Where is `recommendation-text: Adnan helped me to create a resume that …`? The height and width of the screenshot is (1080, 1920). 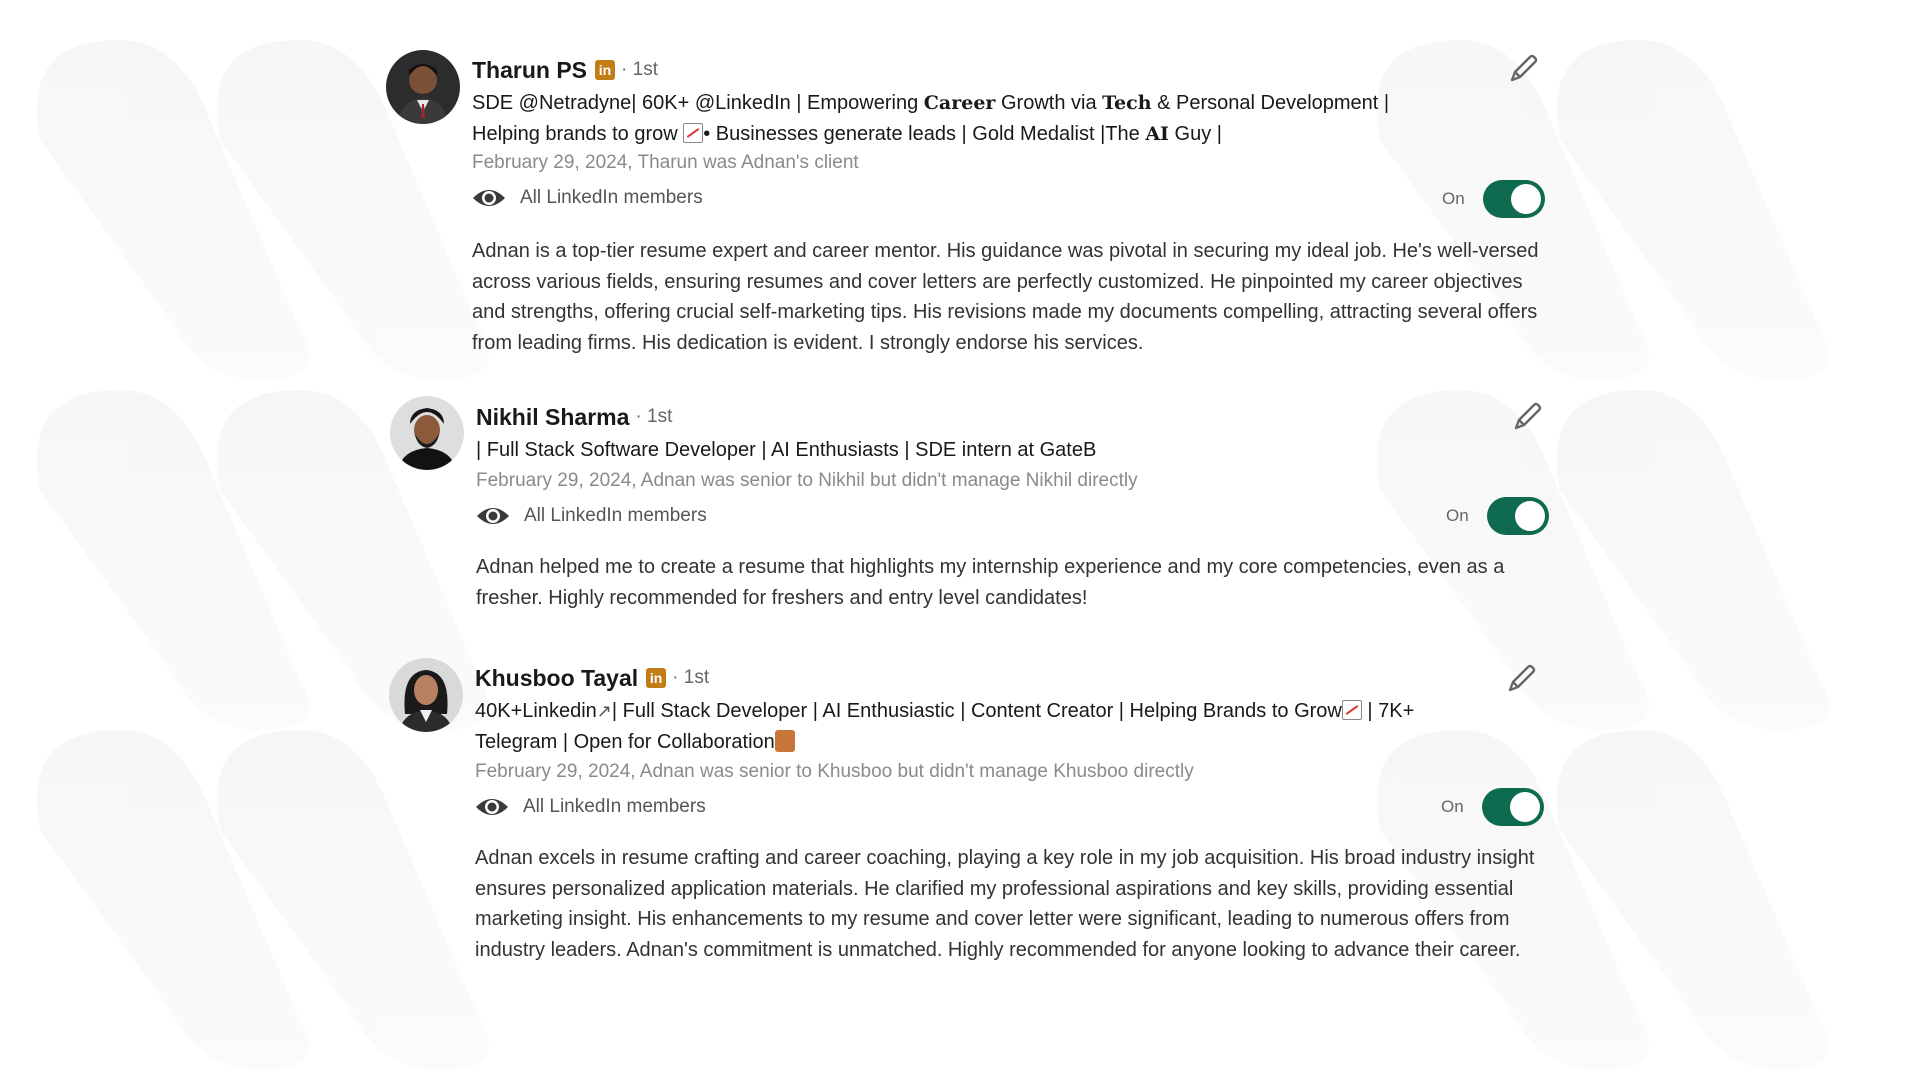
recommendation-text: Adnan helped me to create a resume that … is located at coordinates (990, 582).